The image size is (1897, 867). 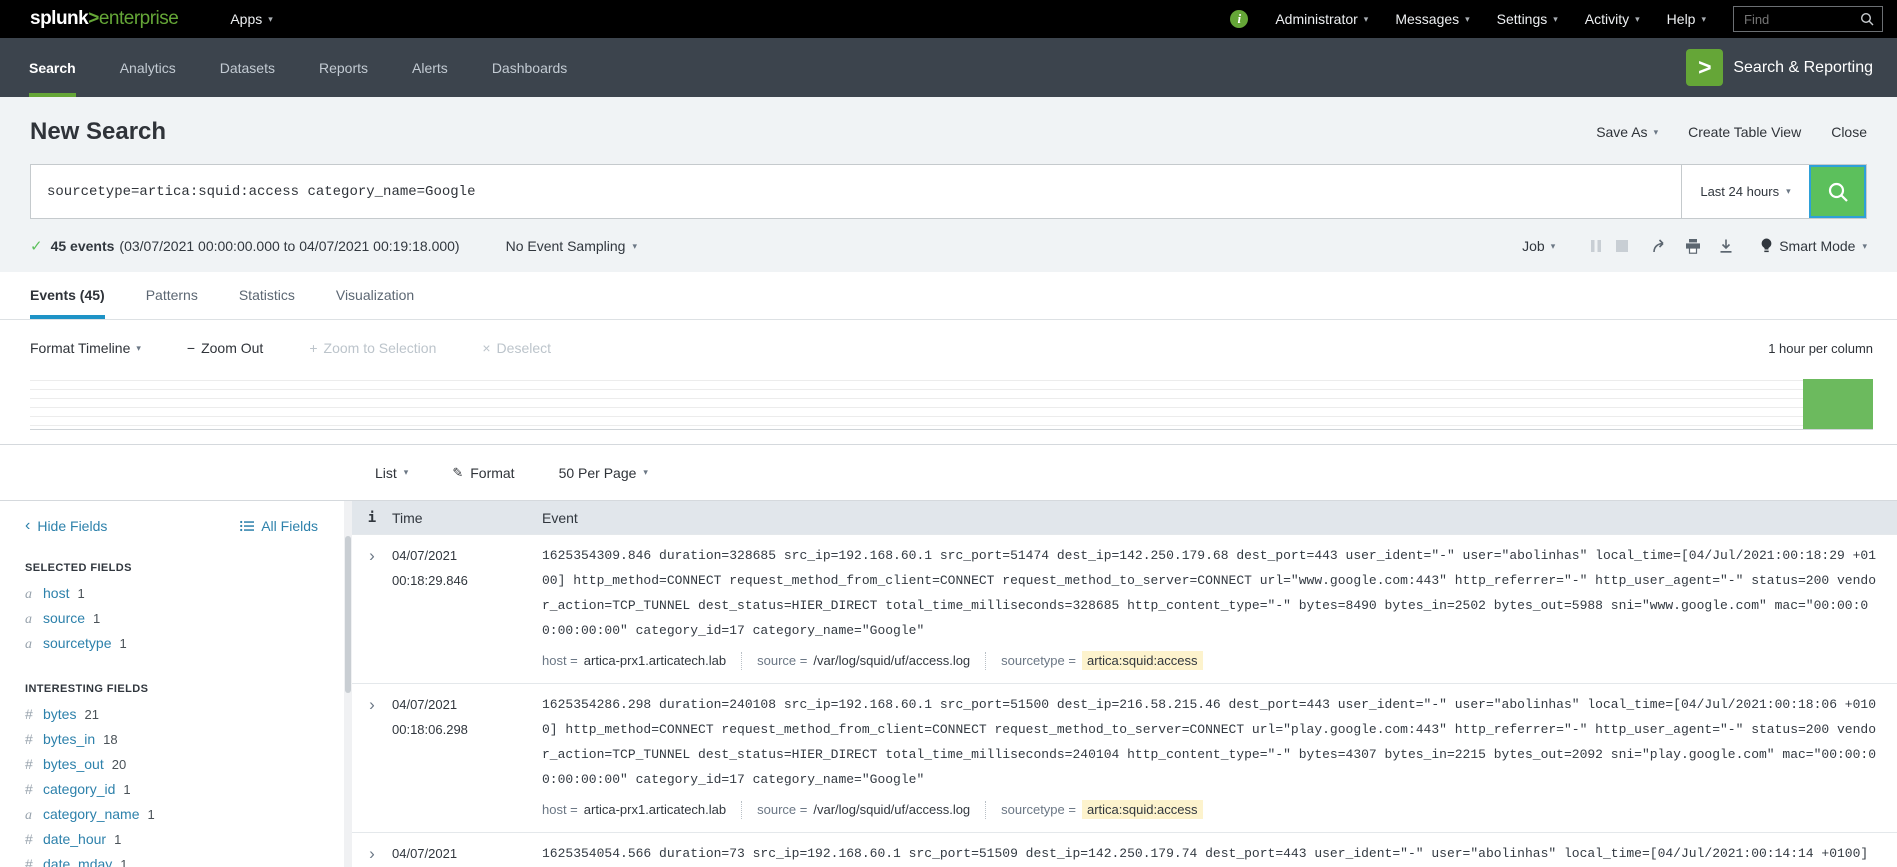 I want to click on create-table-view-button: Create Table View, so click(x=1744, y=132).